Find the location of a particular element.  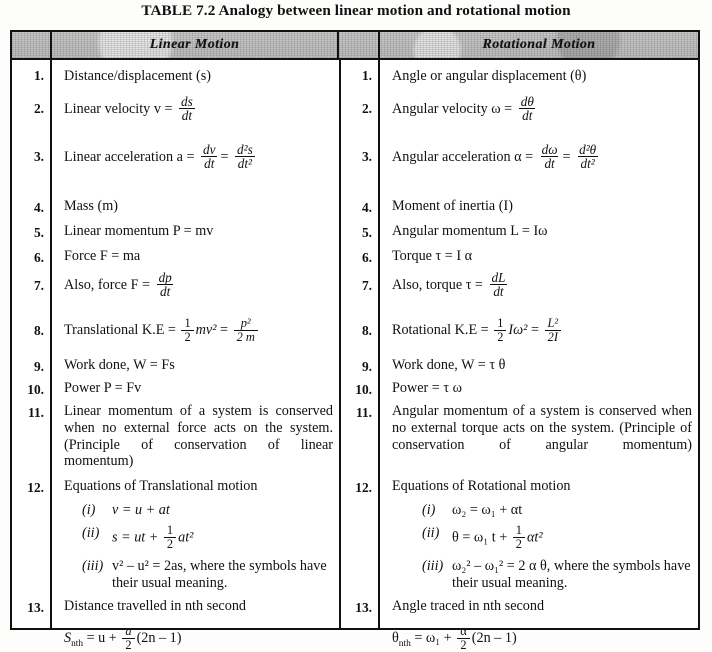

rotational-row-5: Angular momentum L = Iω is located at coordinates (470, 231).